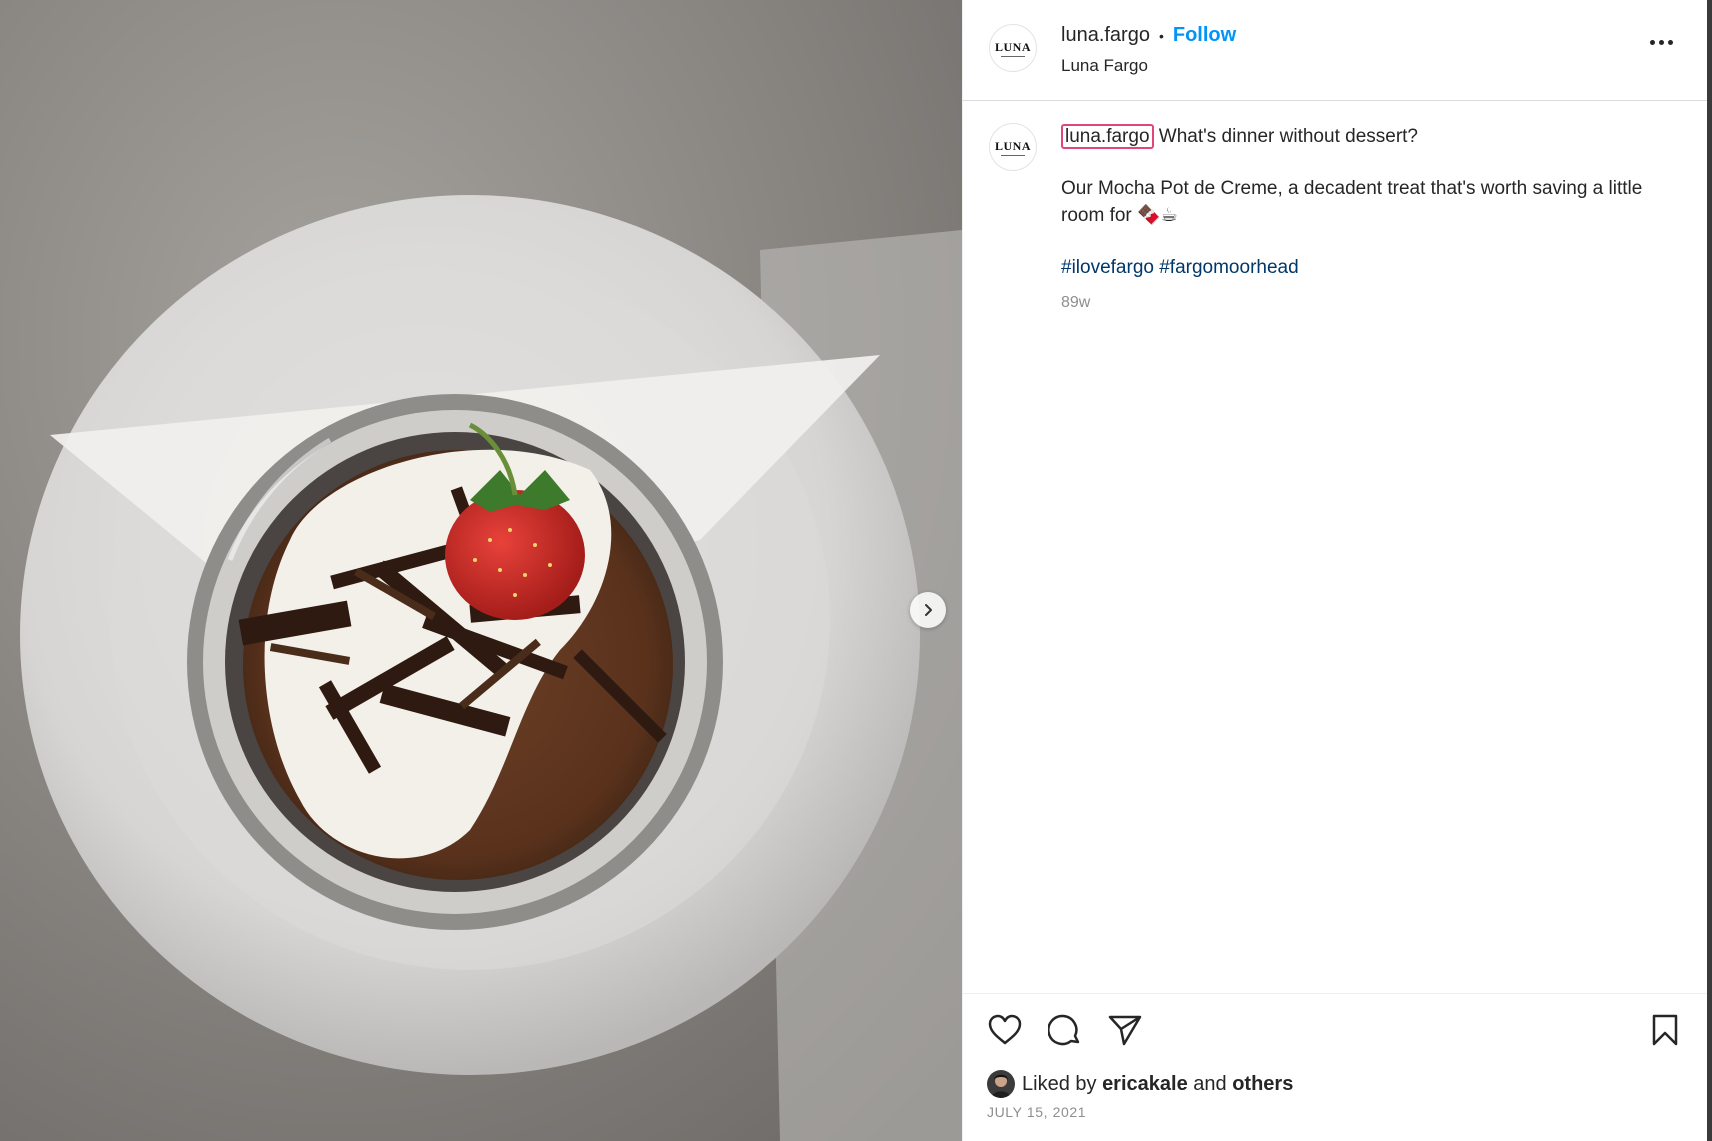  Describe the element at coordinates (1361, 302) in the screenshot. I see `post-age: 89w` at that location.